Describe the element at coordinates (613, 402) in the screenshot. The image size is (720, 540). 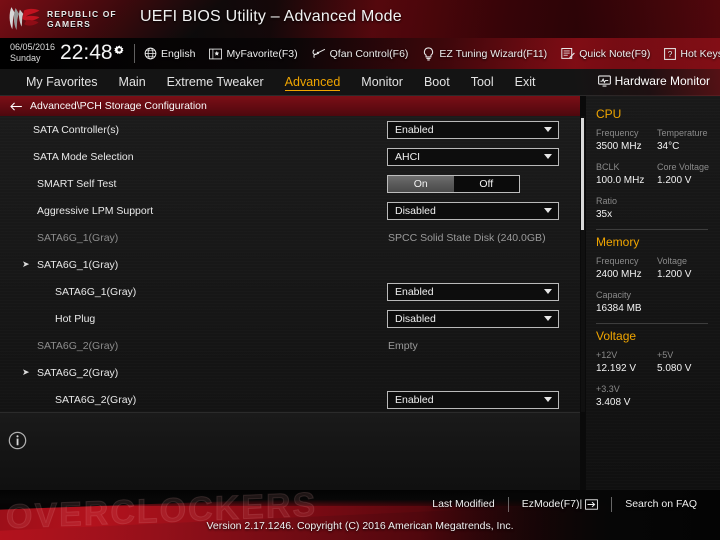
I see `hw-value: 3.408 V` at that location.